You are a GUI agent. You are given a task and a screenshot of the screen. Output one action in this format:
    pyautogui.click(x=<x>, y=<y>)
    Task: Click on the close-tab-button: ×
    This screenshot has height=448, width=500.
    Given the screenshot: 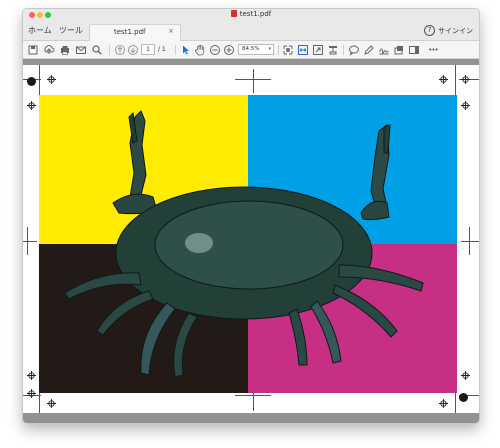 What is the action you would take?
    pyautogui.click(x=171, y=31)
    